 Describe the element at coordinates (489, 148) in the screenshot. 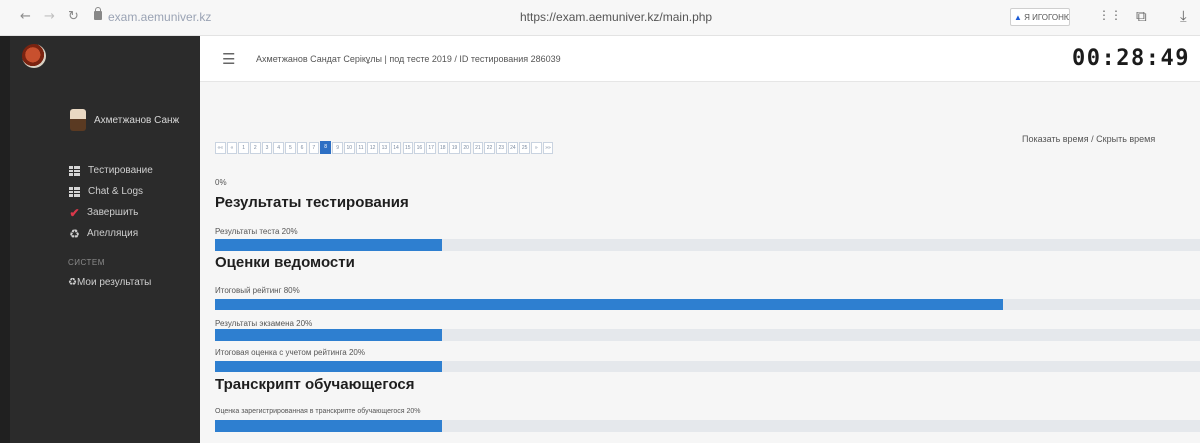

I see `page-button: 22` at that location.